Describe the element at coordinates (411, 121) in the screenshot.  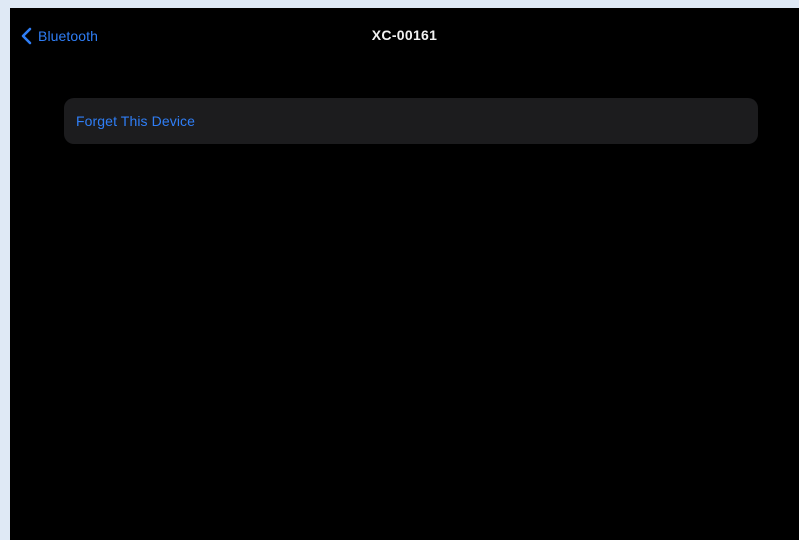
I see `forget-device-button: Forget This Device` at that location.